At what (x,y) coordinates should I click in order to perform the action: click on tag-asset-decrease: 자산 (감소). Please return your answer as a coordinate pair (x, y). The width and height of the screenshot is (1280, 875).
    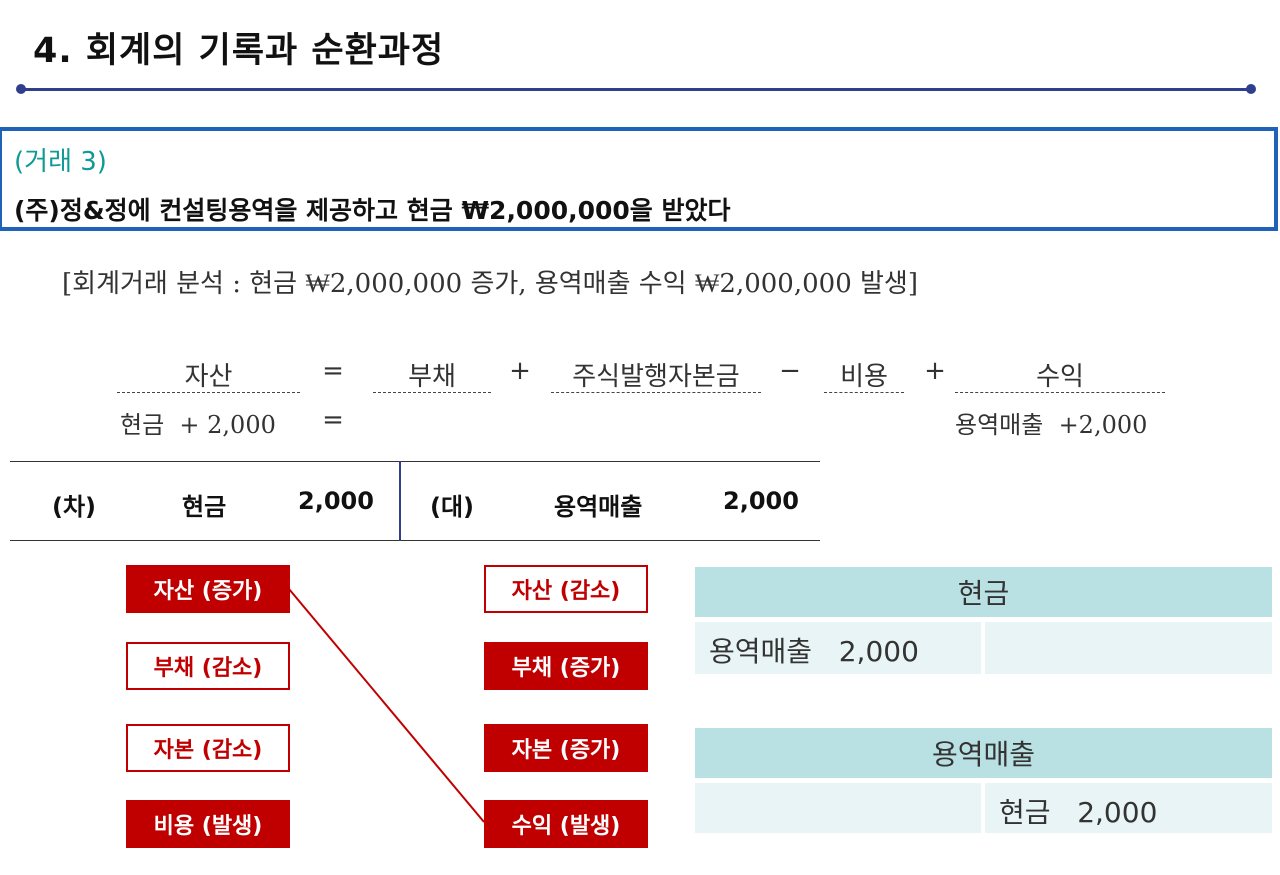
    Looking at the image, I should click on (566, 589).